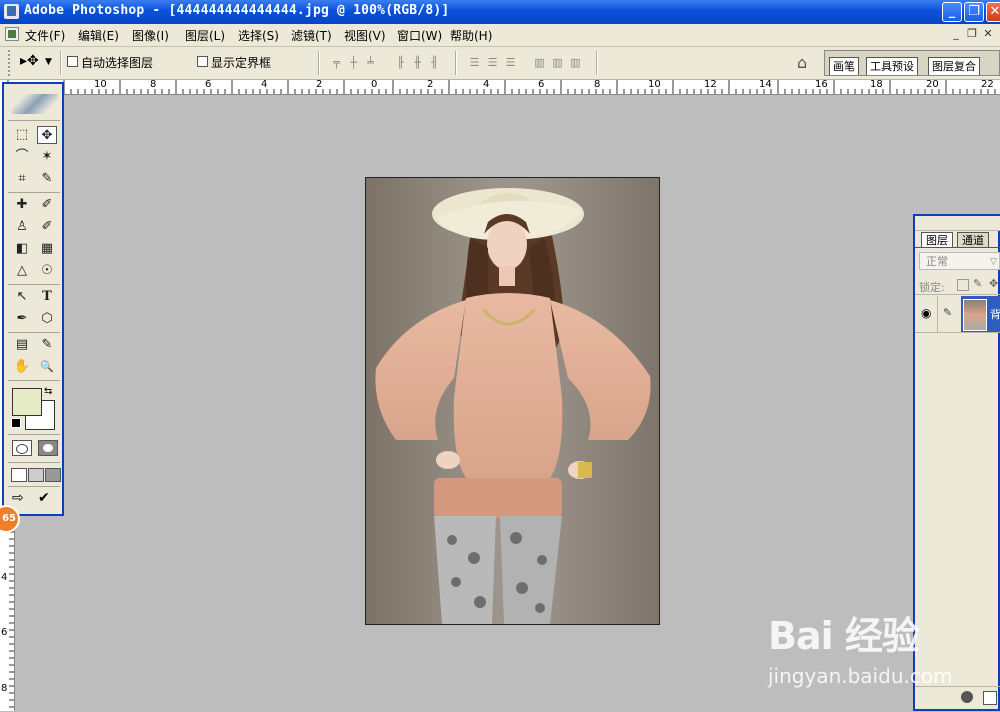 Image resolution: width=1000 pixels, height=712 pixels. What do you see at coordinates (29, 61) in the screenshot?
I see `move-tool-preset-icon: ▸✥` at bounding box center [29, 61].